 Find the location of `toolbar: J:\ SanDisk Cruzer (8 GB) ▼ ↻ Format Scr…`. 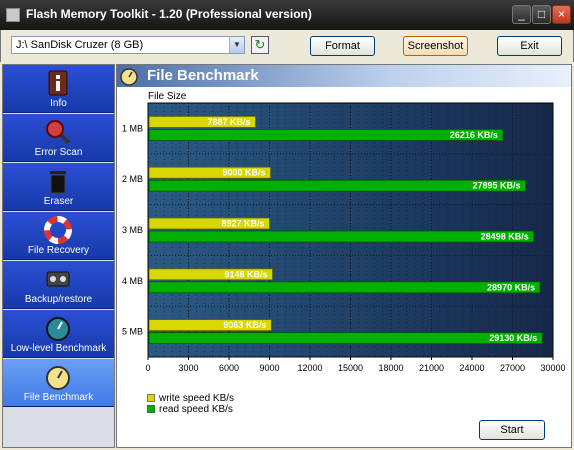

toolbar: J:\ SanDisk Cruzer (8 GB) ▼ ↻ Format Scr… is located at coordinates (287, 46).